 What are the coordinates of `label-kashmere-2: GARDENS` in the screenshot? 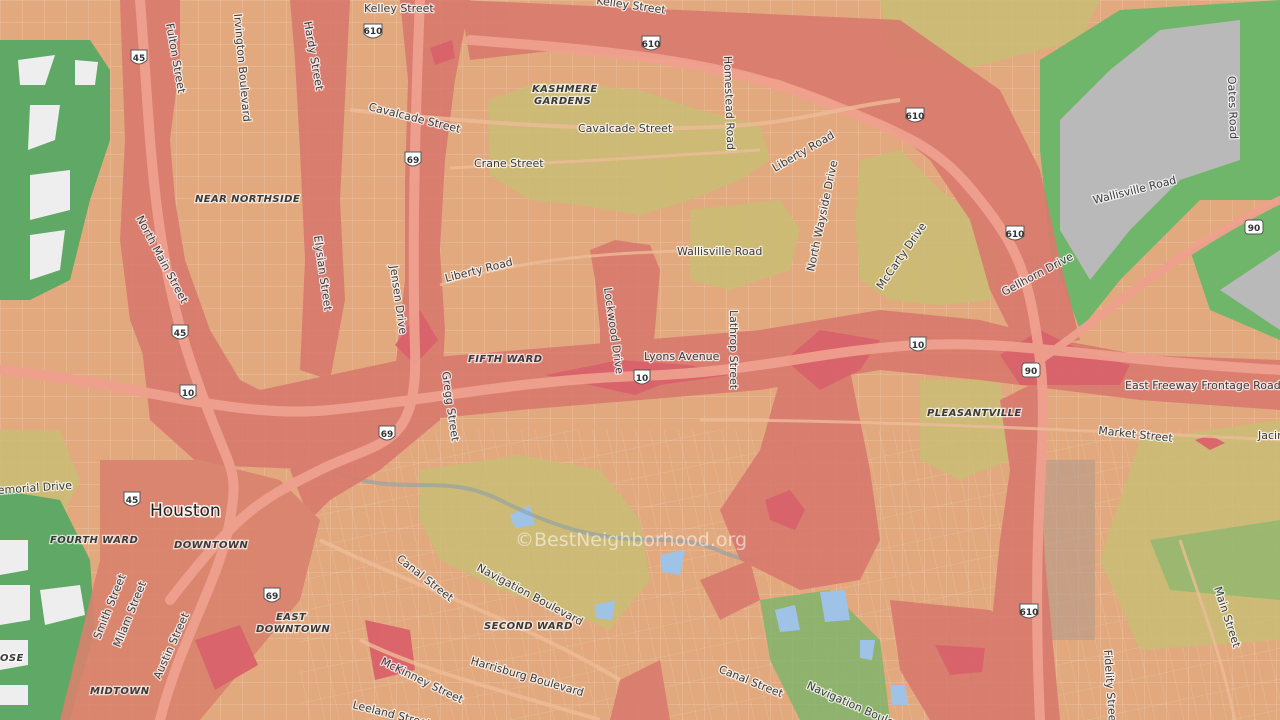 It's located at (562, 101).